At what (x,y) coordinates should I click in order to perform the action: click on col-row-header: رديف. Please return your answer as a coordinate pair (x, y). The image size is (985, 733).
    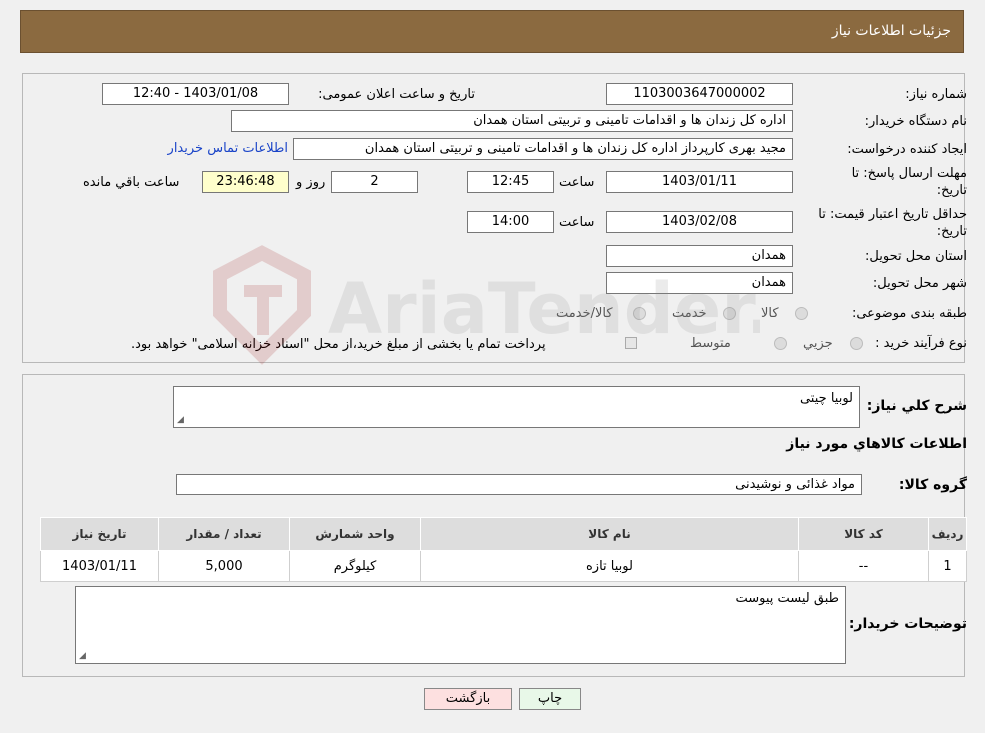
    Looking at the image, I should click on (947, 534).